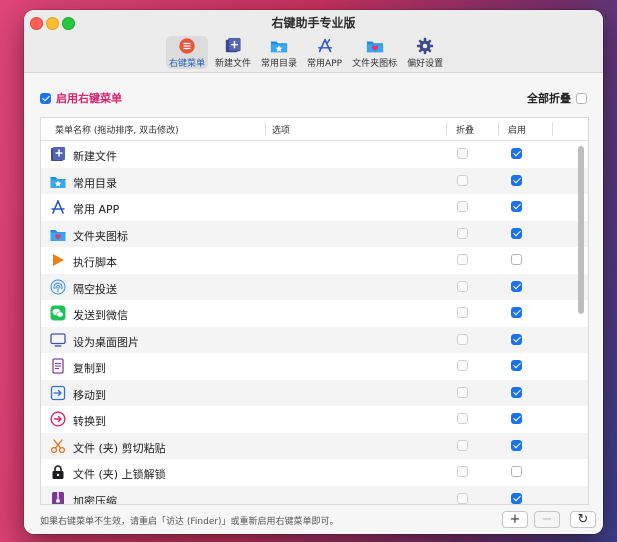 Image resolution: width=617 pixels, height=542 pixels. What do you see at coordinates (89, 98) in the screenshot?
I see `enable-menu-label: 启用右键菜单` at bounding box center [89, 98].